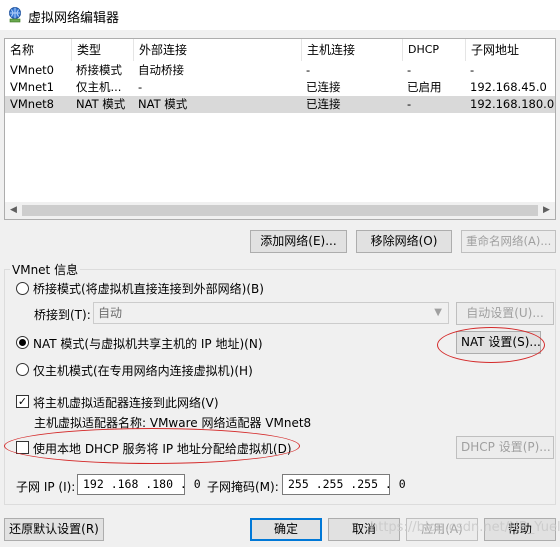 The height and width of the screenshot is (547, 560). Describe the element at coordinates (351, 50) in the screenshot. I see `column-header-host: 主机连接` at that location.